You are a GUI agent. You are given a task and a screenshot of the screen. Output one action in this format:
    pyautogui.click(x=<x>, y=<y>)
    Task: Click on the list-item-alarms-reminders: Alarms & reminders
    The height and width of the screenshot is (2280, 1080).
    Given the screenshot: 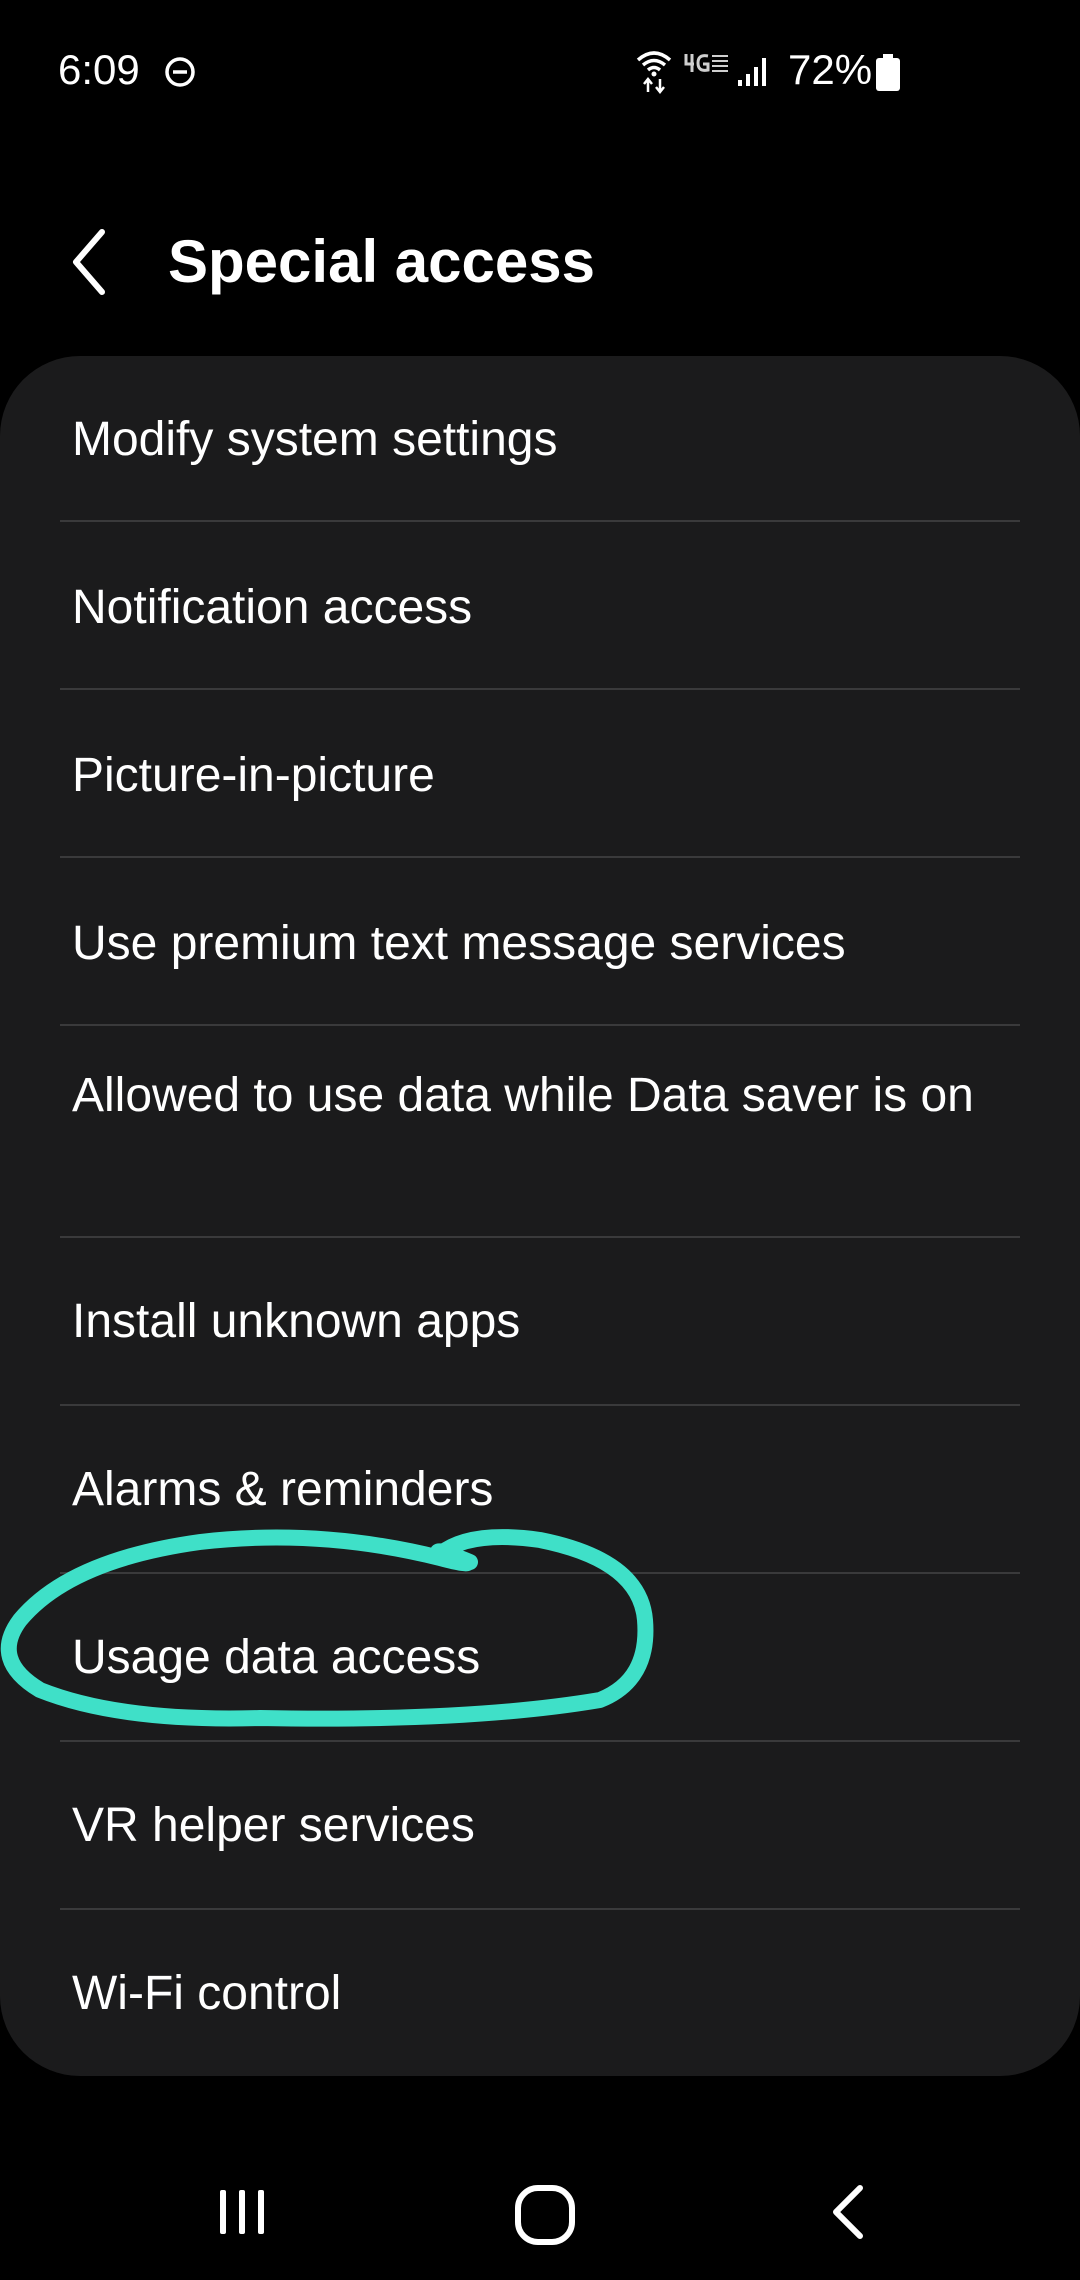 What is the action you would take?
    pyautogui.click(x=540, y=1489)
    